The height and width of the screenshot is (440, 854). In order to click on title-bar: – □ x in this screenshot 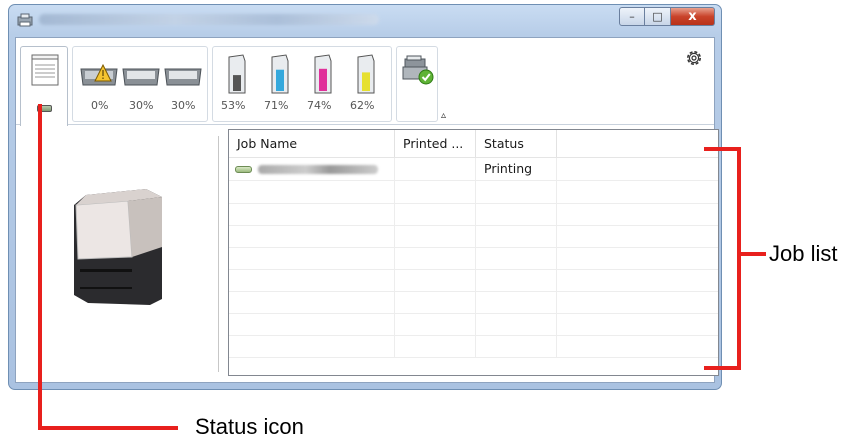, I will do `click(365, 20)`.